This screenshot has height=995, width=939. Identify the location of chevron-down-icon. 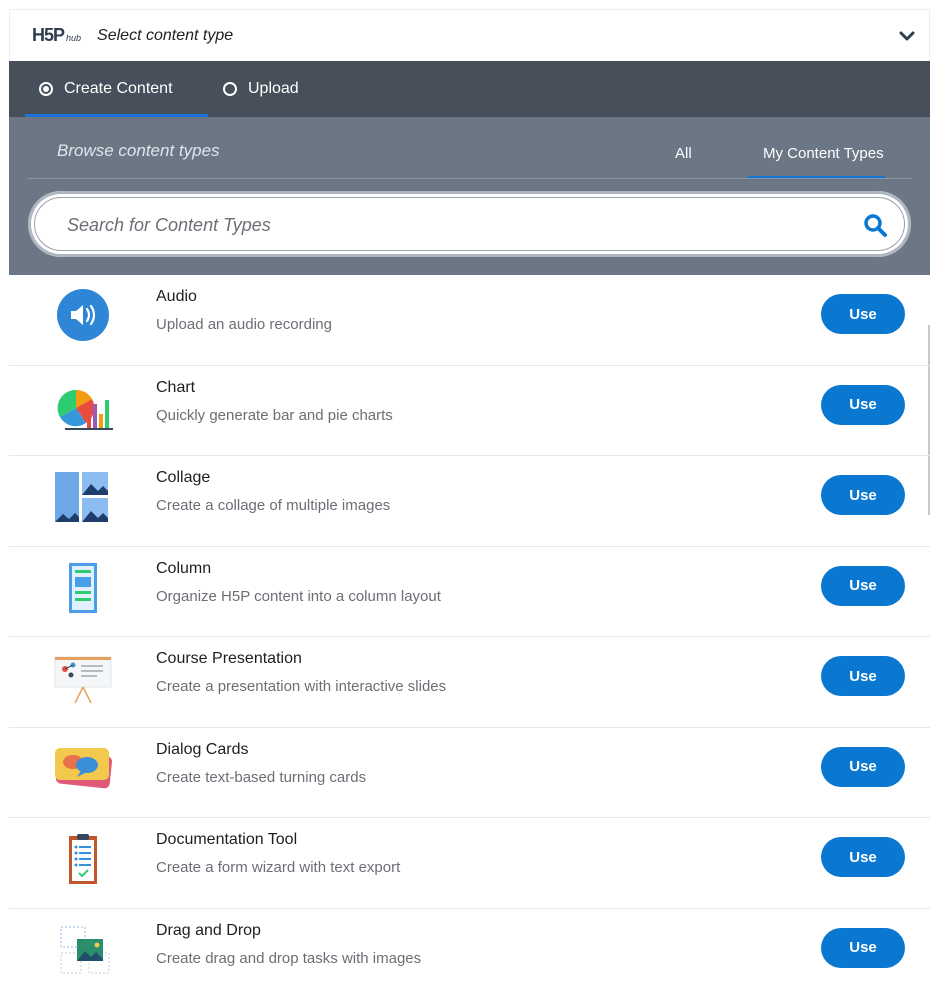
(907, 36).